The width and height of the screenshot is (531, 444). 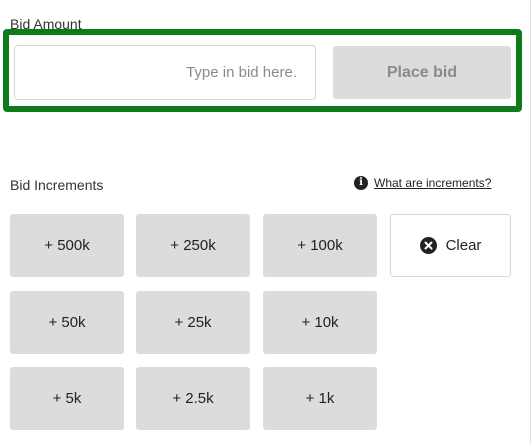 I want to click on increment-50k-button: + 50k, so click(x=67, y=322).